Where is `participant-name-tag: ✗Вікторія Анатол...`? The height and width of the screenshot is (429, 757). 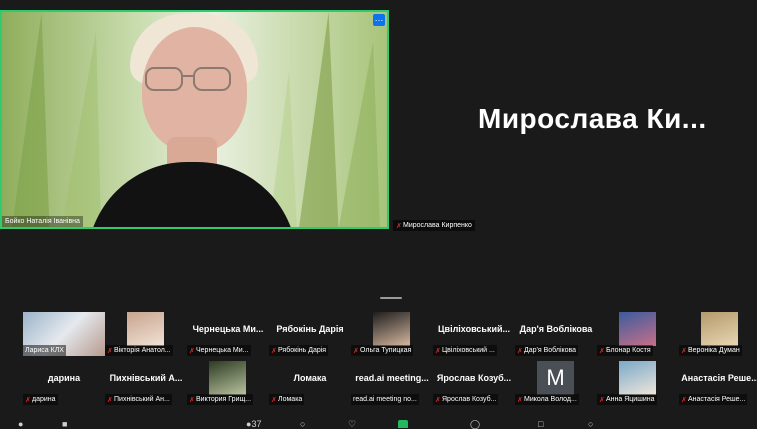 participant-name-tag: ✗Вікторія Анатол... is located at coordinates (139, 350).